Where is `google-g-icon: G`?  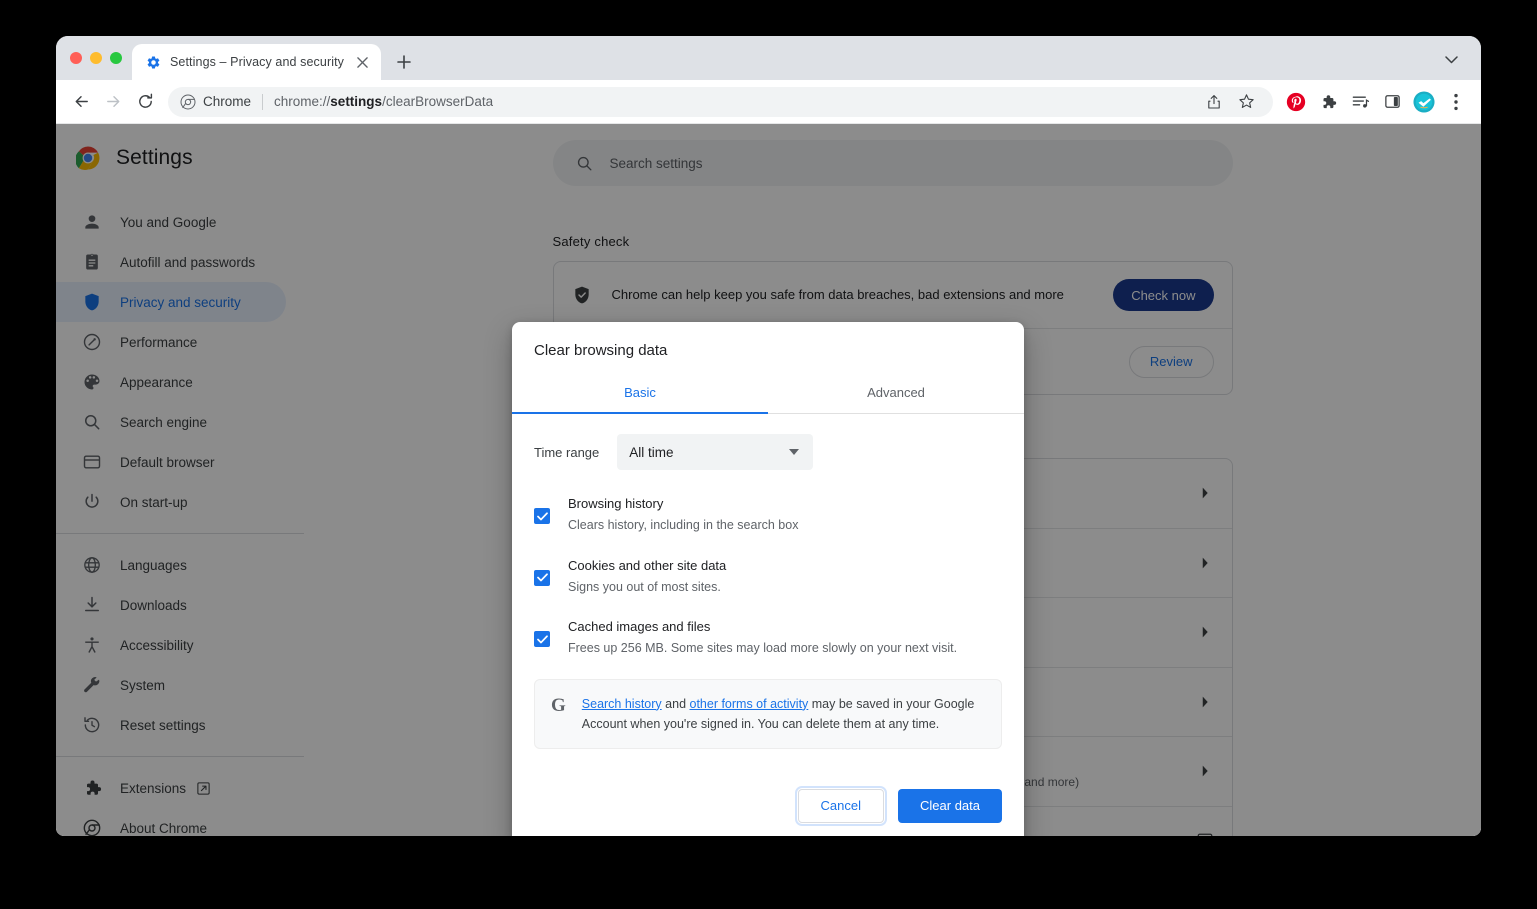
google-g-icon: G is located at coordinates (558, 705).